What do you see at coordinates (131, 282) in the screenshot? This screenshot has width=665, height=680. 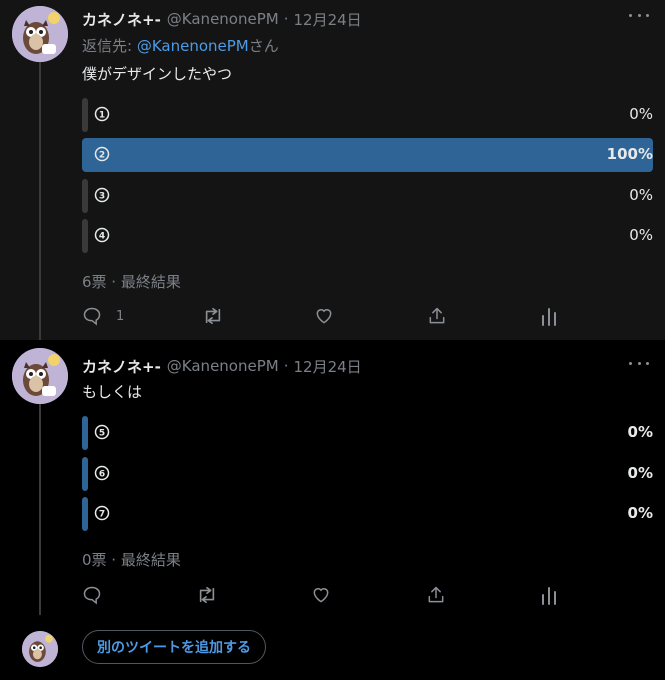 I see `poll-meta: 6票 · 最終結果` at bounding box center [131, 282].